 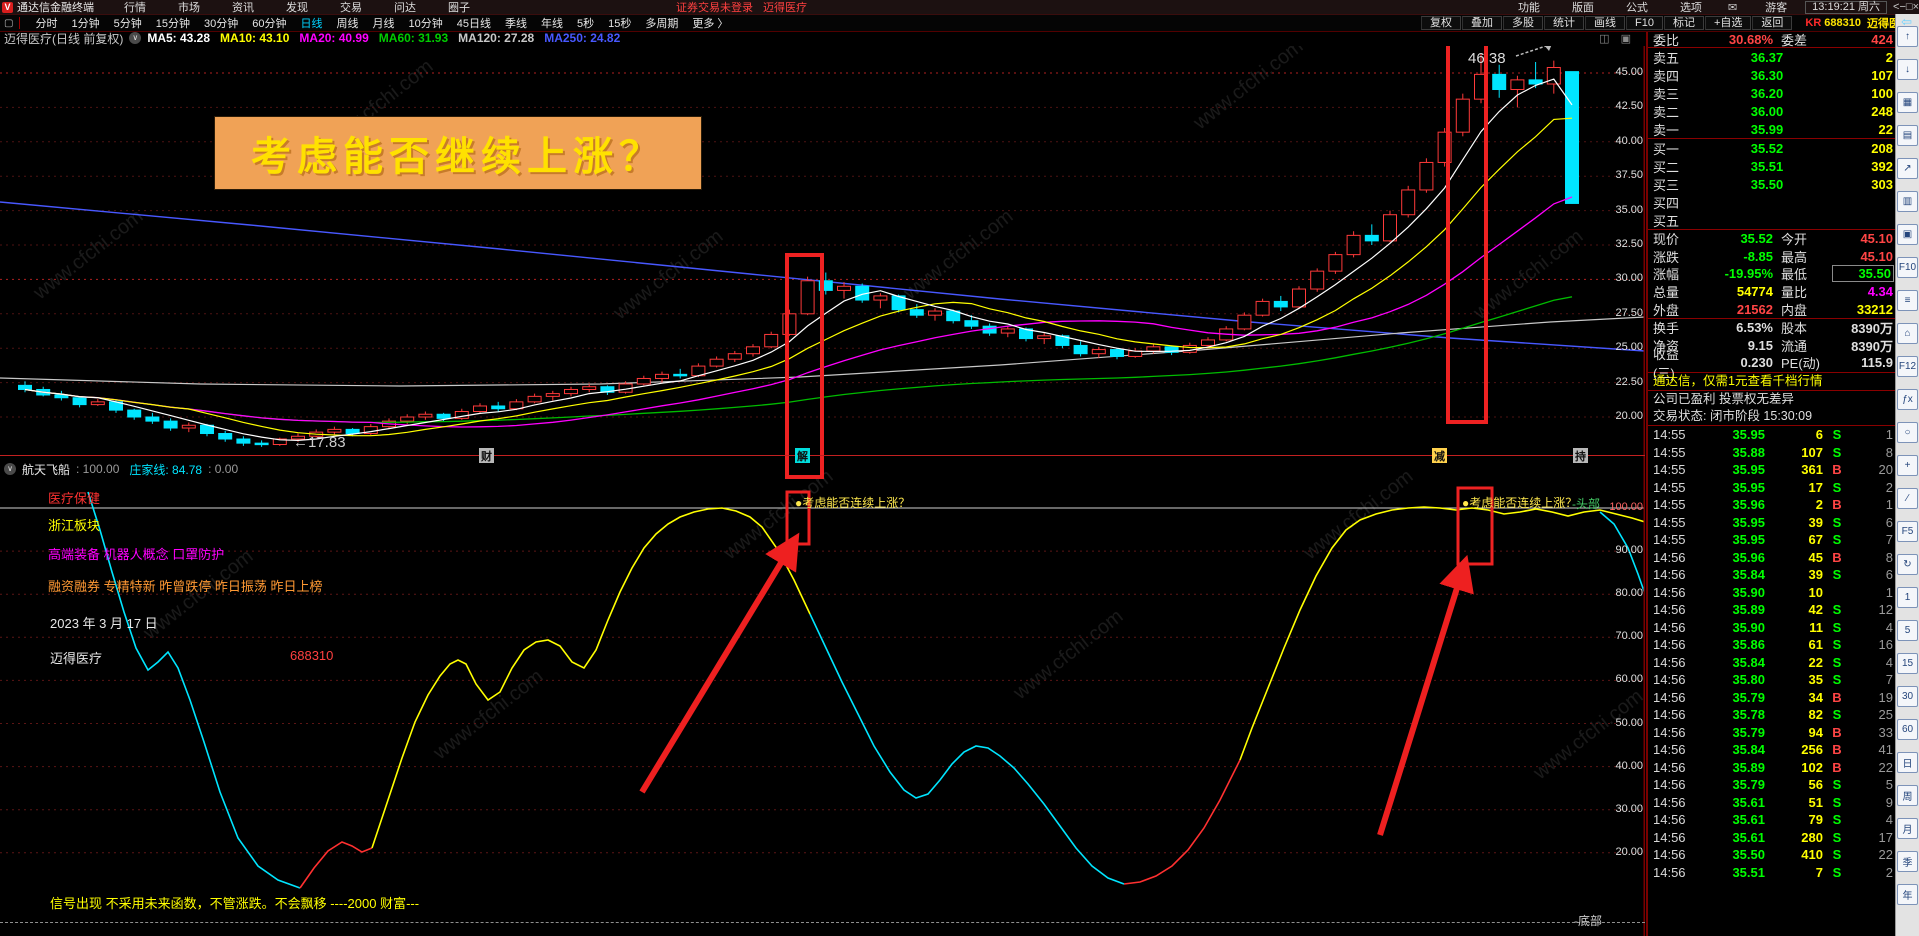 What do you see at coordinates (1907, 102) in the screenshot?
I see `quote-grid-icon: ▦` at bounding box center [1907, 102].